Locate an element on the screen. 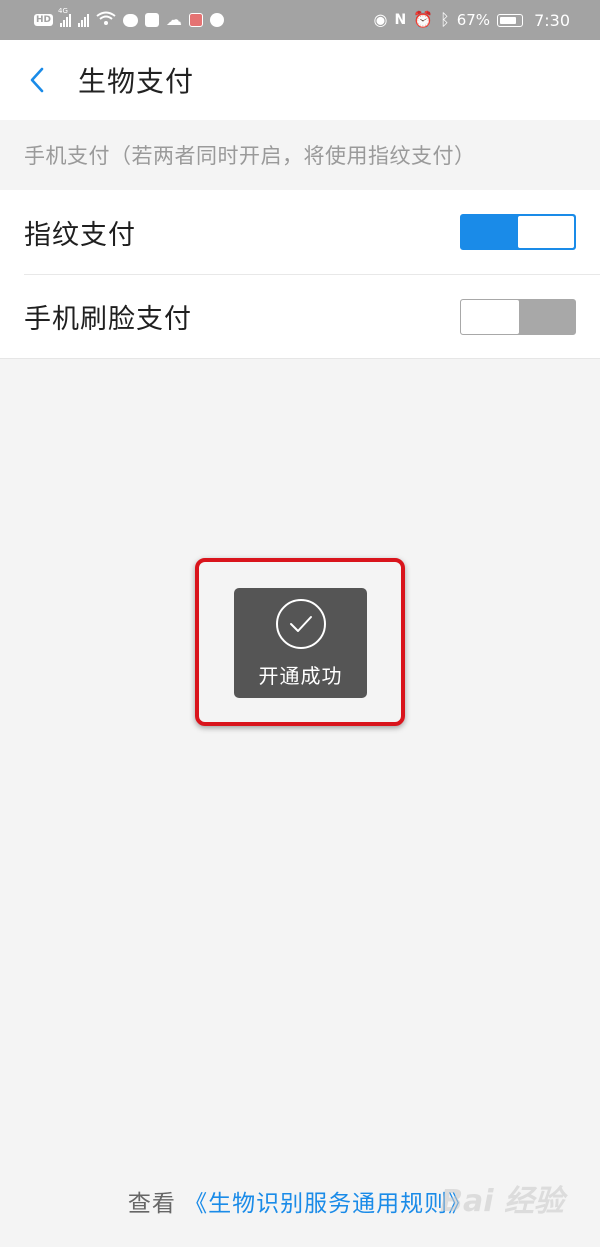 This screenshot has width=600, height=1247. setting-label: 手机刷脸支付 is located at coordinates (108, 319).